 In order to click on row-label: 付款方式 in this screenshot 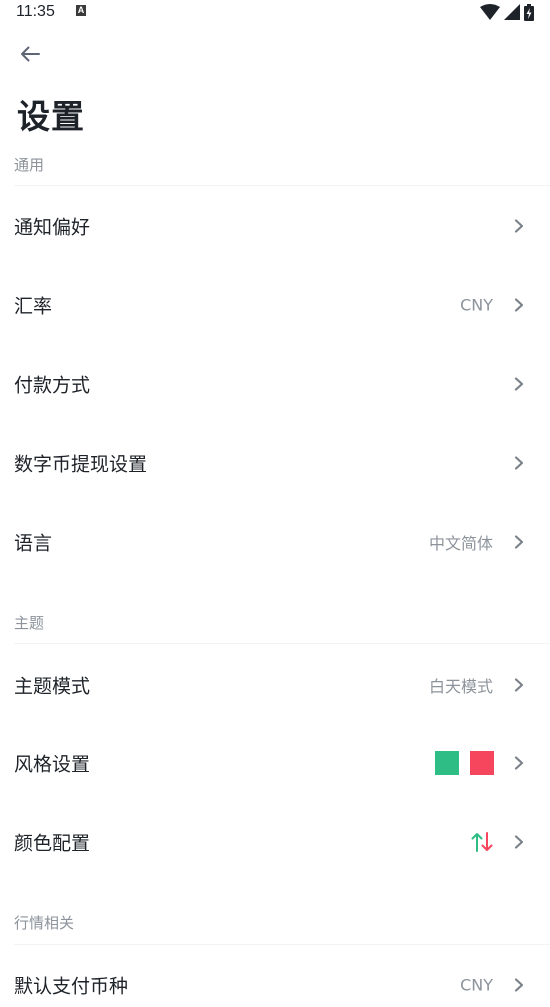, I will do `click(52, 385)`.